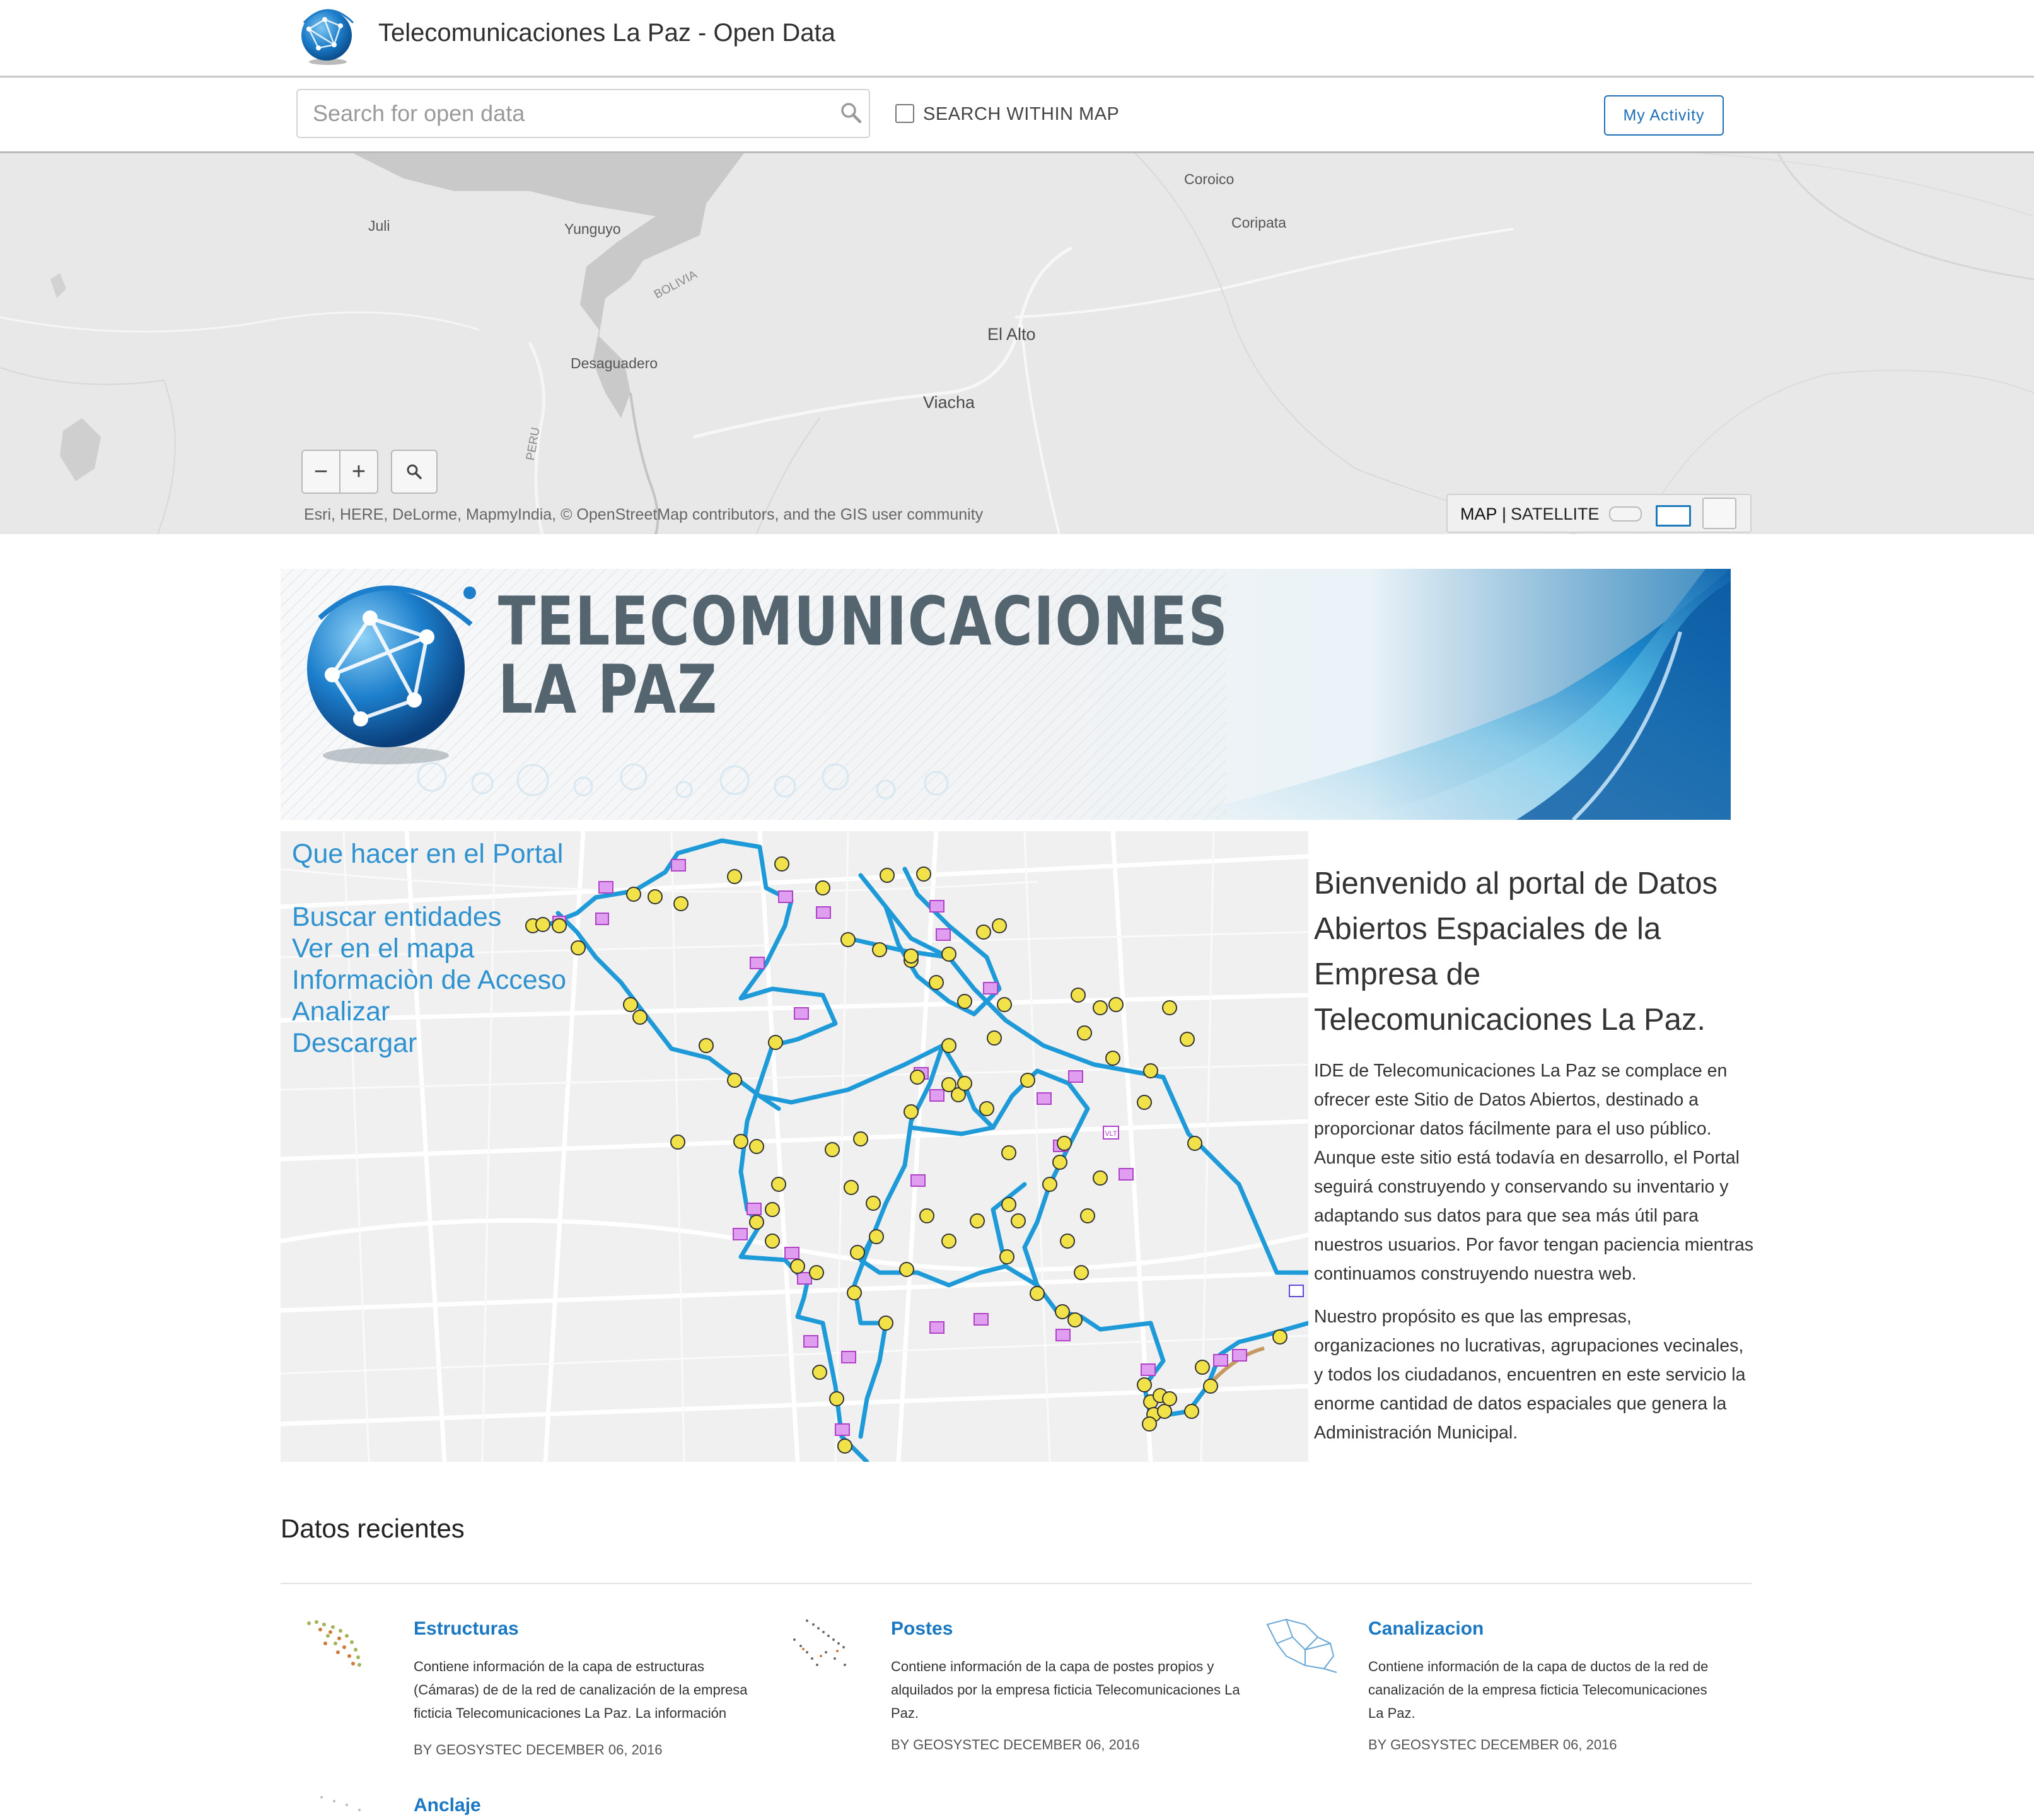 Image resolution: width=2034 pixels, height=1820 pixels. Describe the element at coordinates (592, 229) in the screenshot. I see `map-place-label: Yunguyo` at that location.